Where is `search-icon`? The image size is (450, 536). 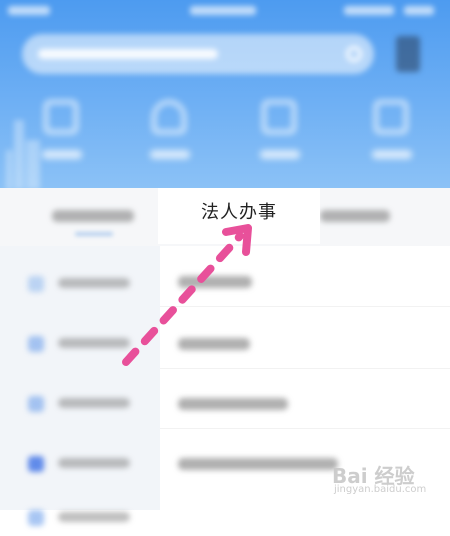
search-icon is located at coordinates (354, 54).